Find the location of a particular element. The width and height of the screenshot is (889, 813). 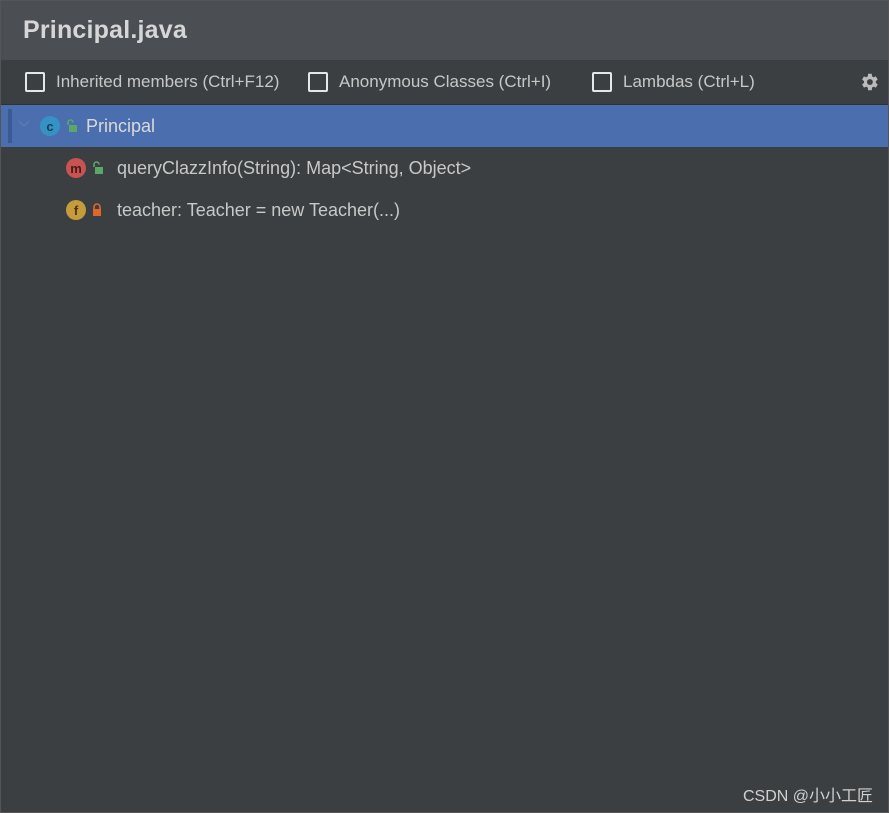

inherited-members-checkbox is located at coordinates (35, 82).